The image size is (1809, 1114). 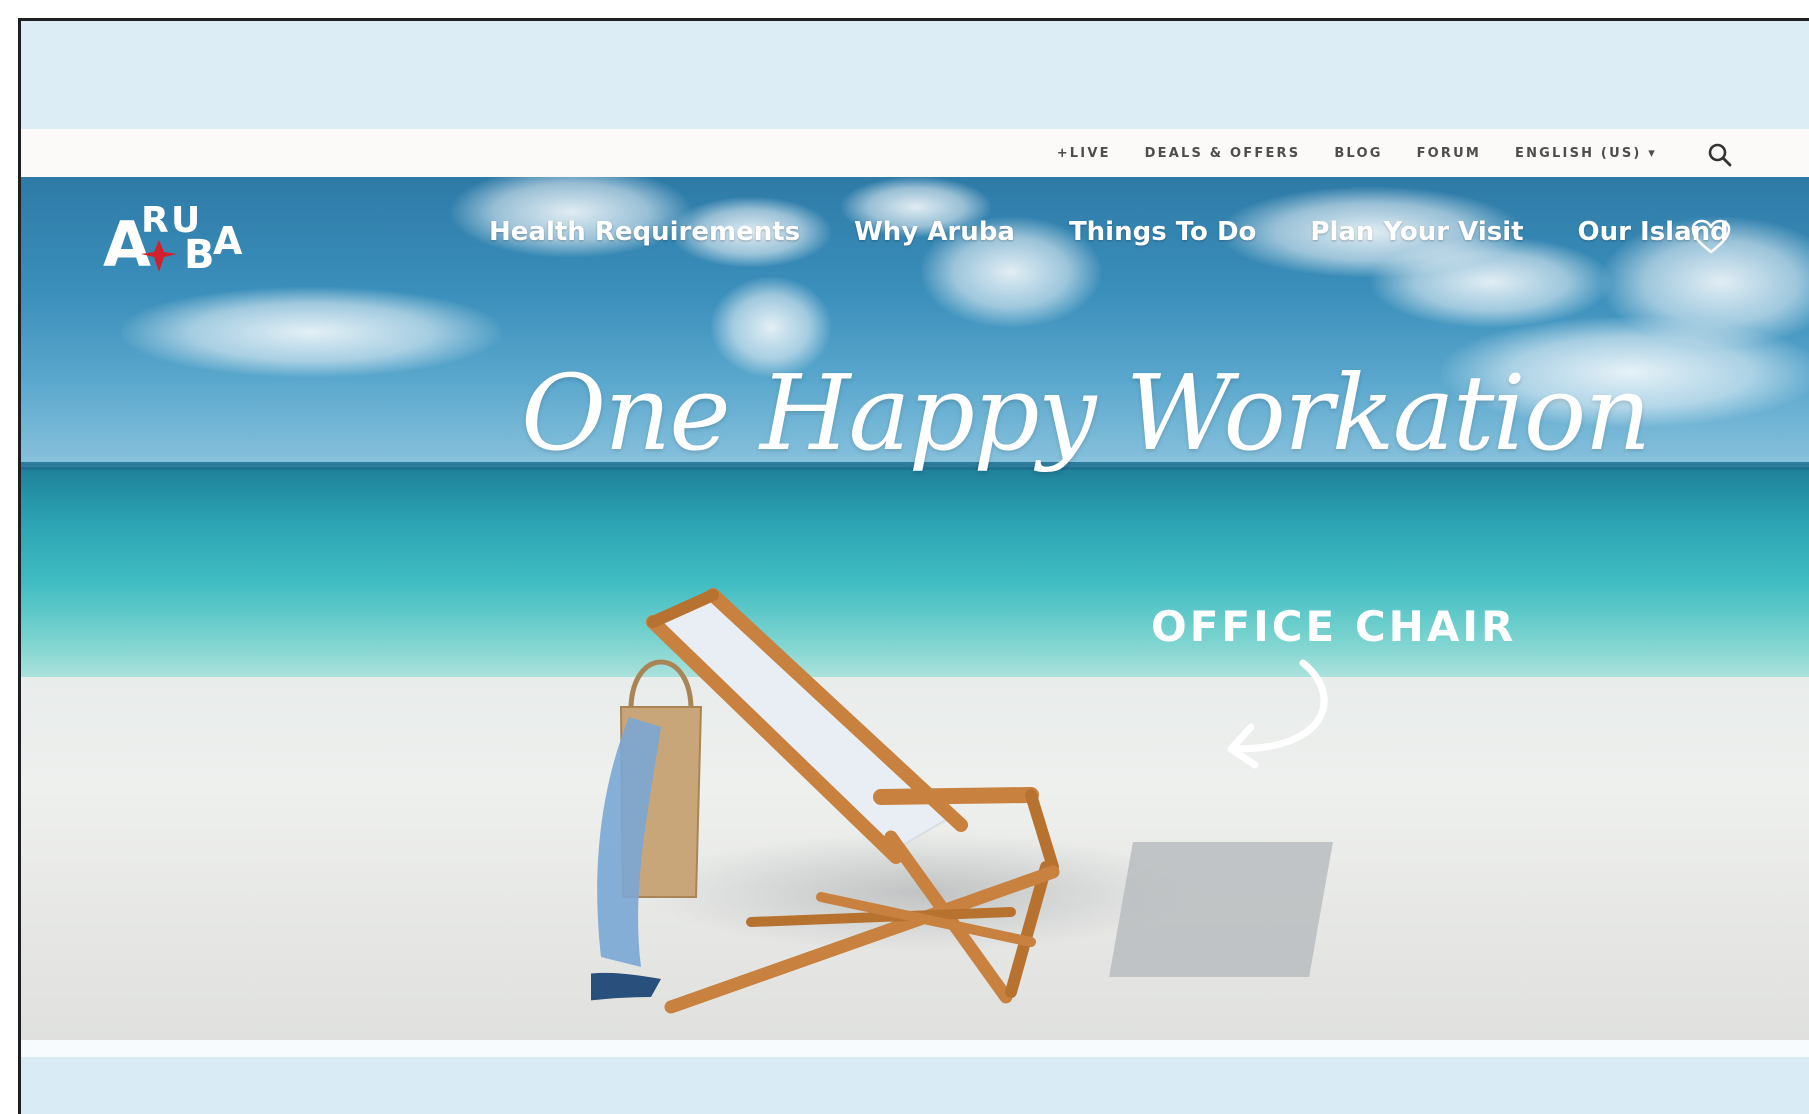 I want to click on heart-icon, so click(x=1711, y=237).